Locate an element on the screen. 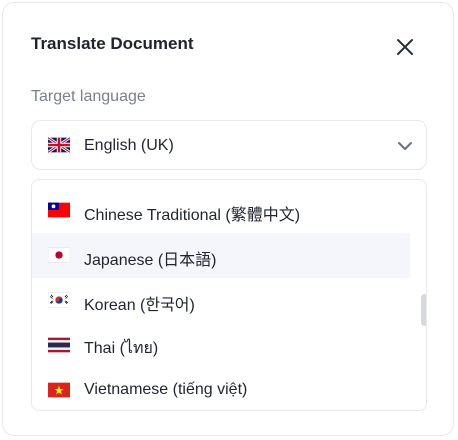  flag-thailand-icon is located at coordinates (59, 345).